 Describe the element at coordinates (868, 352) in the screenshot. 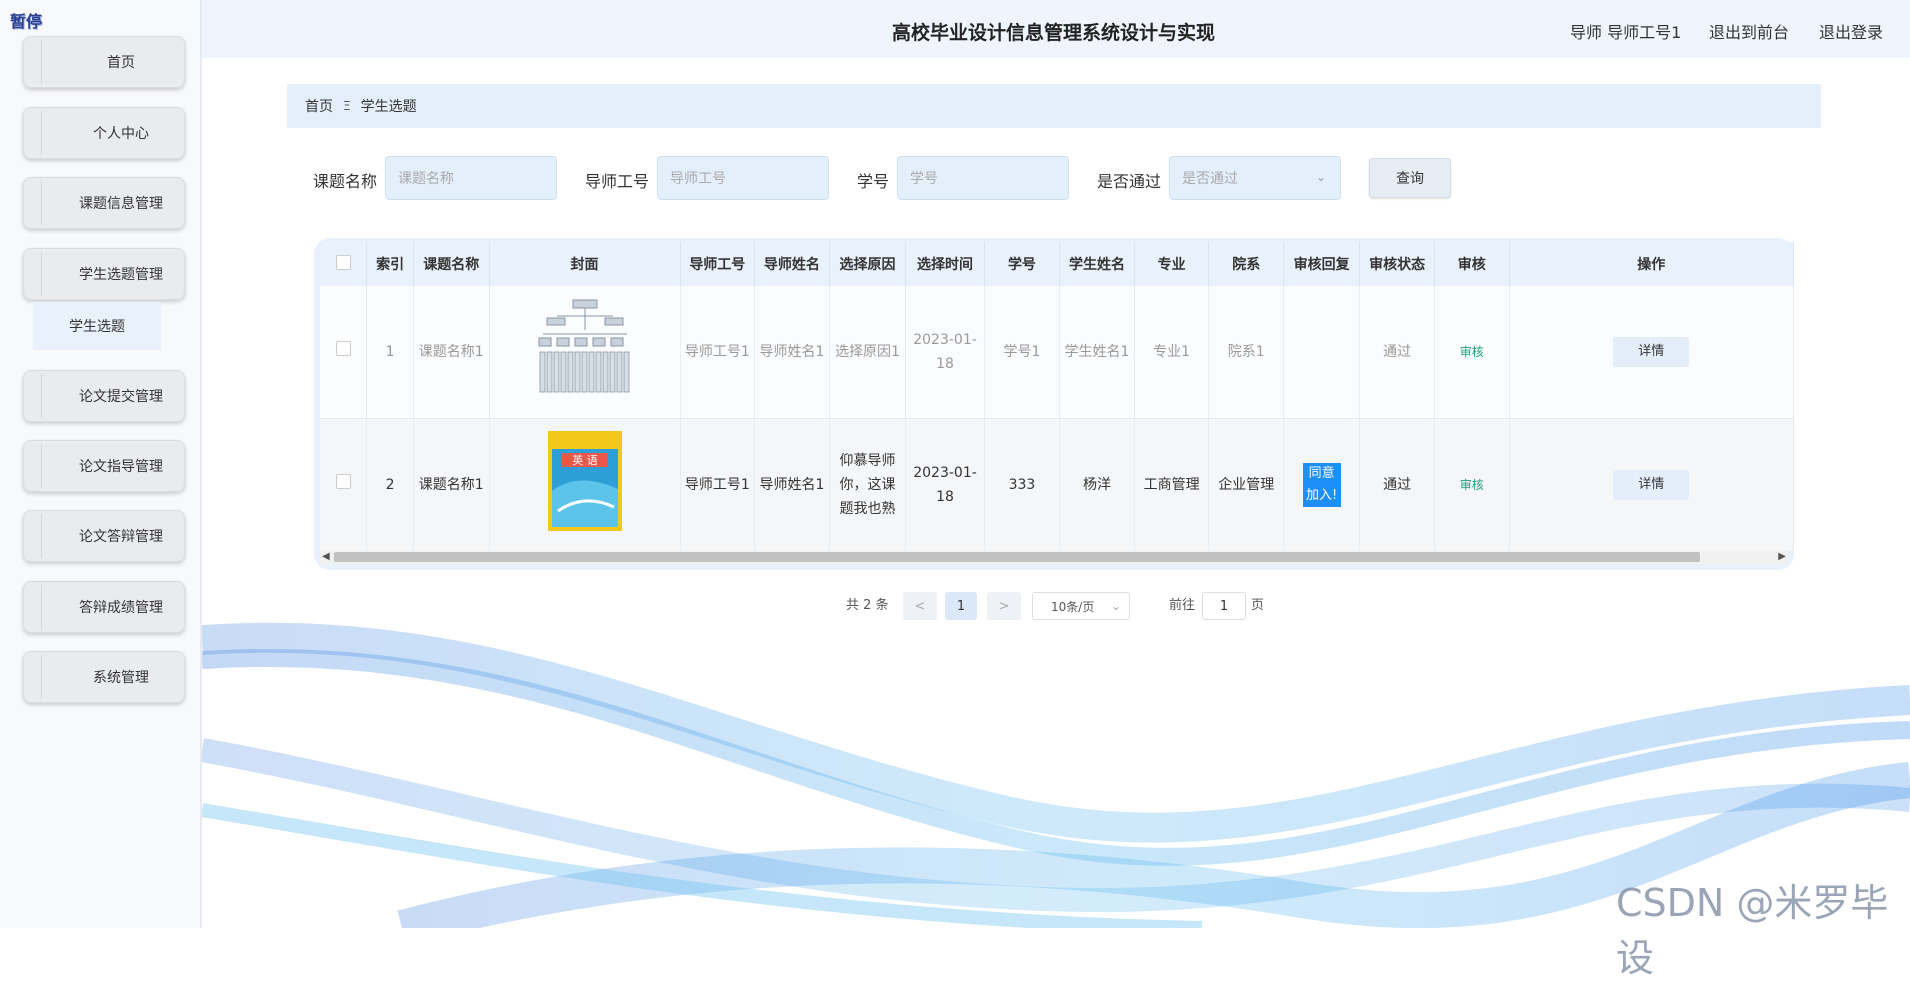

I see `cell-reason: 选择原因1` at that location.